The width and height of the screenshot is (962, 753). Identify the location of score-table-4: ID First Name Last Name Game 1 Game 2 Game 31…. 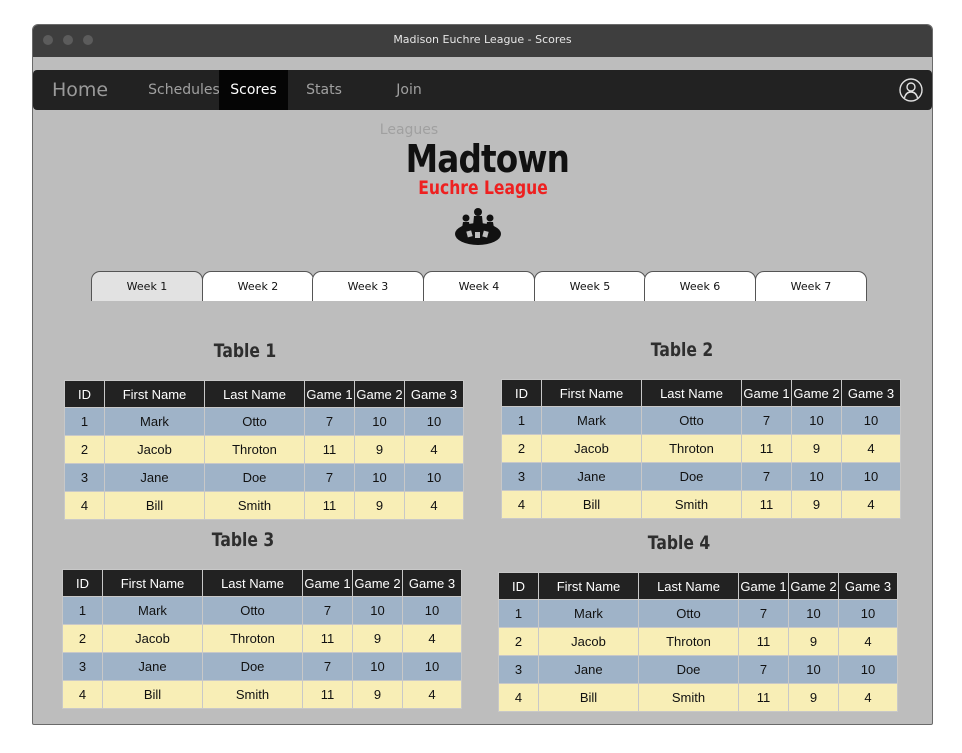
(698, 642).